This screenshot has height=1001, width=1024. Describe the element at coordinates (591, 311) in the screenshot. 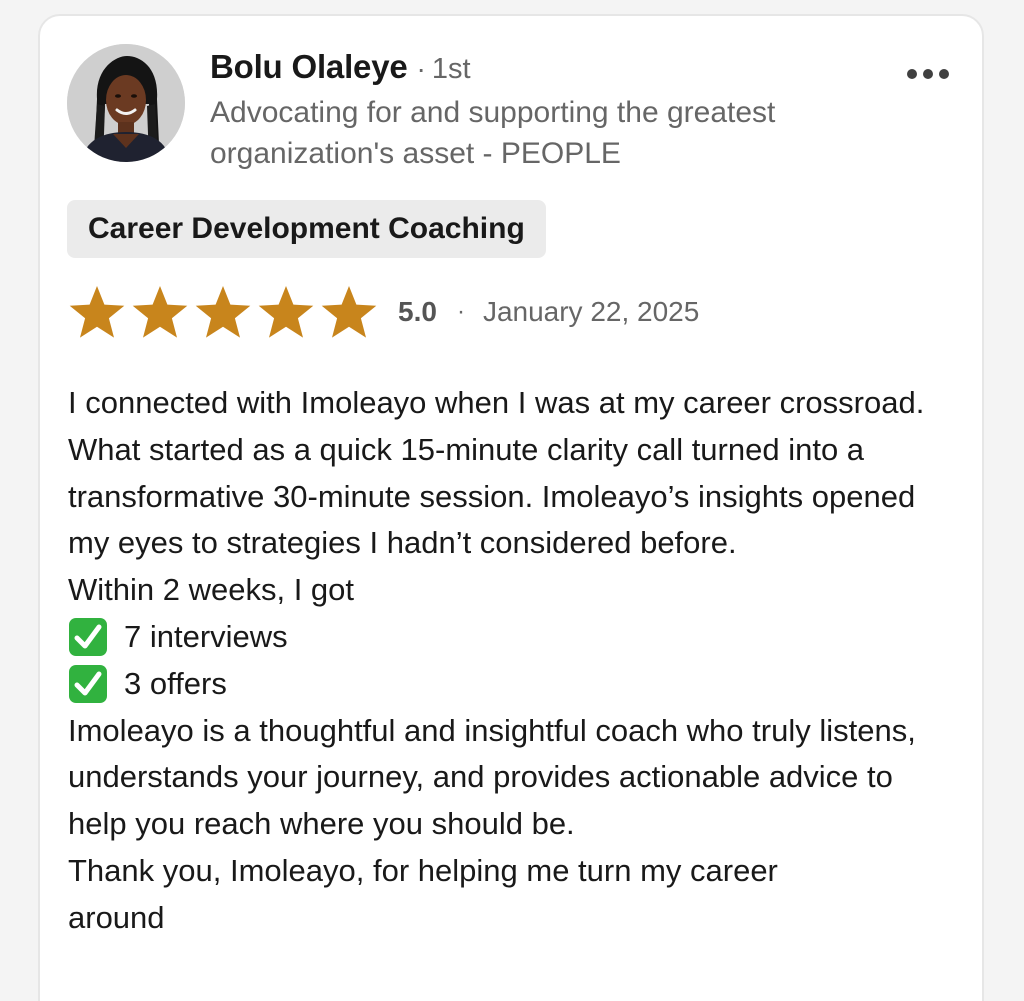

I see `review-date: January 22, 2025` at that location.